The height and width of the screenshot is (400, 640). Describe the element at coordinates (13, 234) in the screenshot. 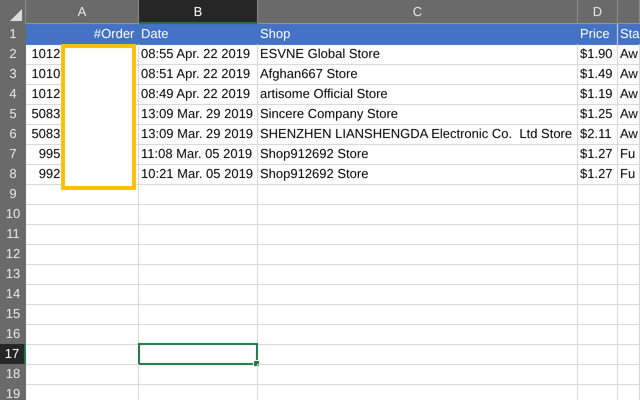

I see `row-header: 11` at that location.